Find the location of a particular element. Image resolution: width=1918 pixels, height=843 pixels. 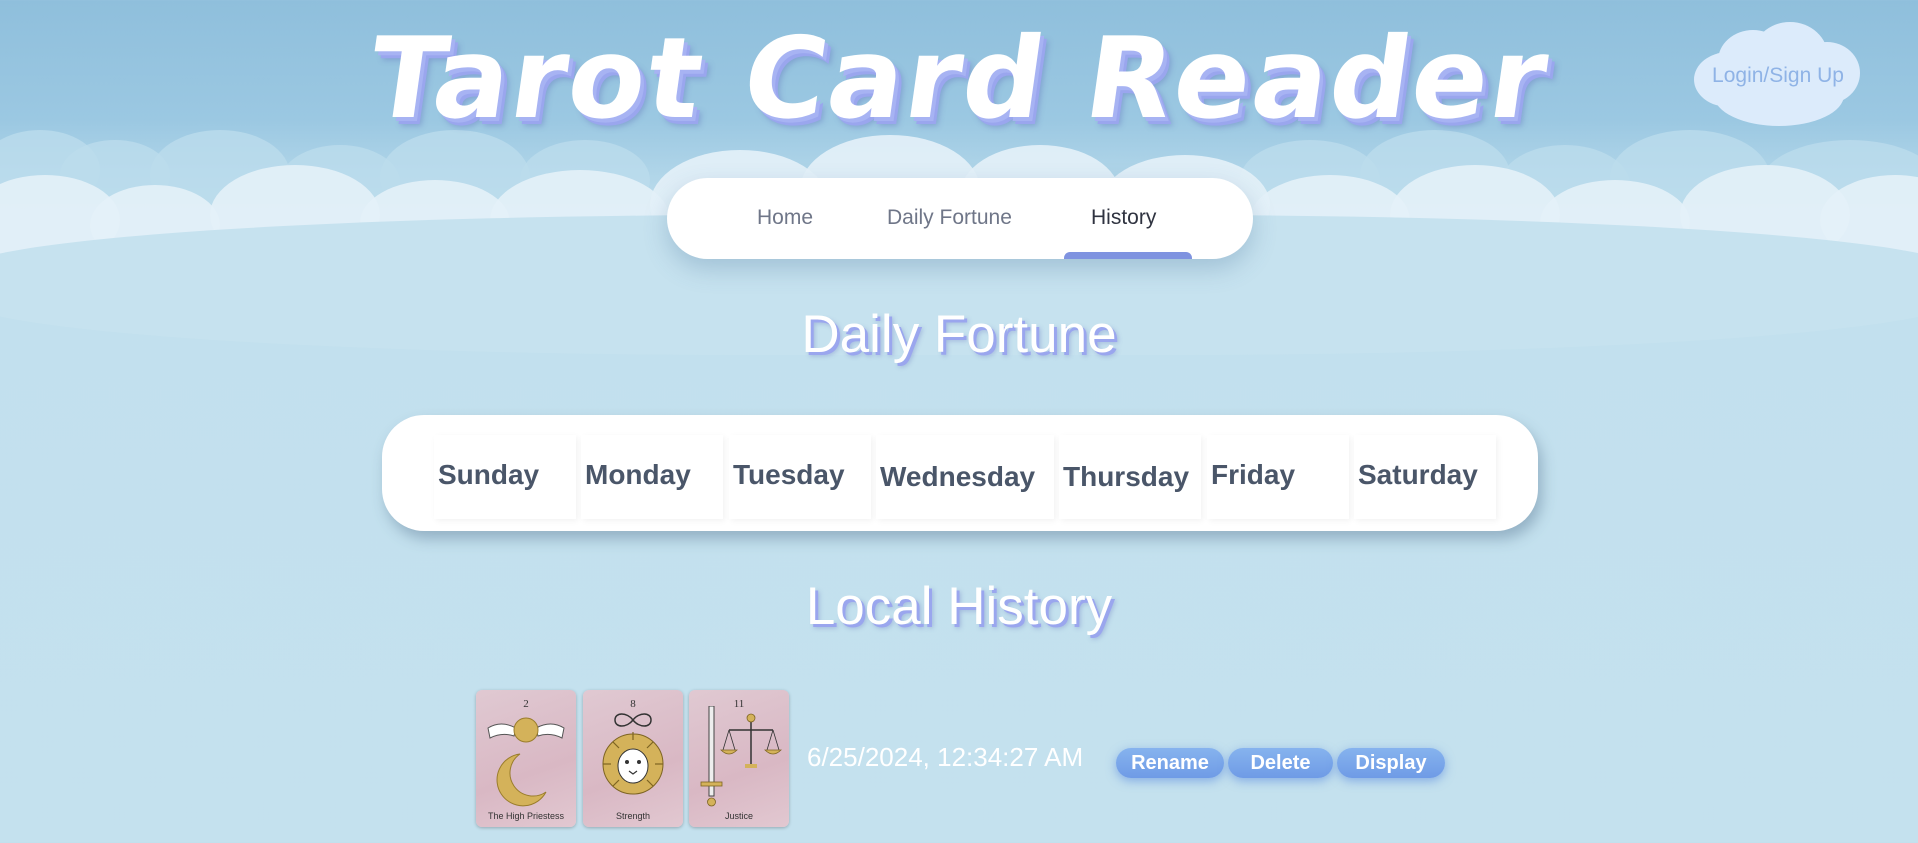

rename-button: Rename is located at coordinates (1170, 763).